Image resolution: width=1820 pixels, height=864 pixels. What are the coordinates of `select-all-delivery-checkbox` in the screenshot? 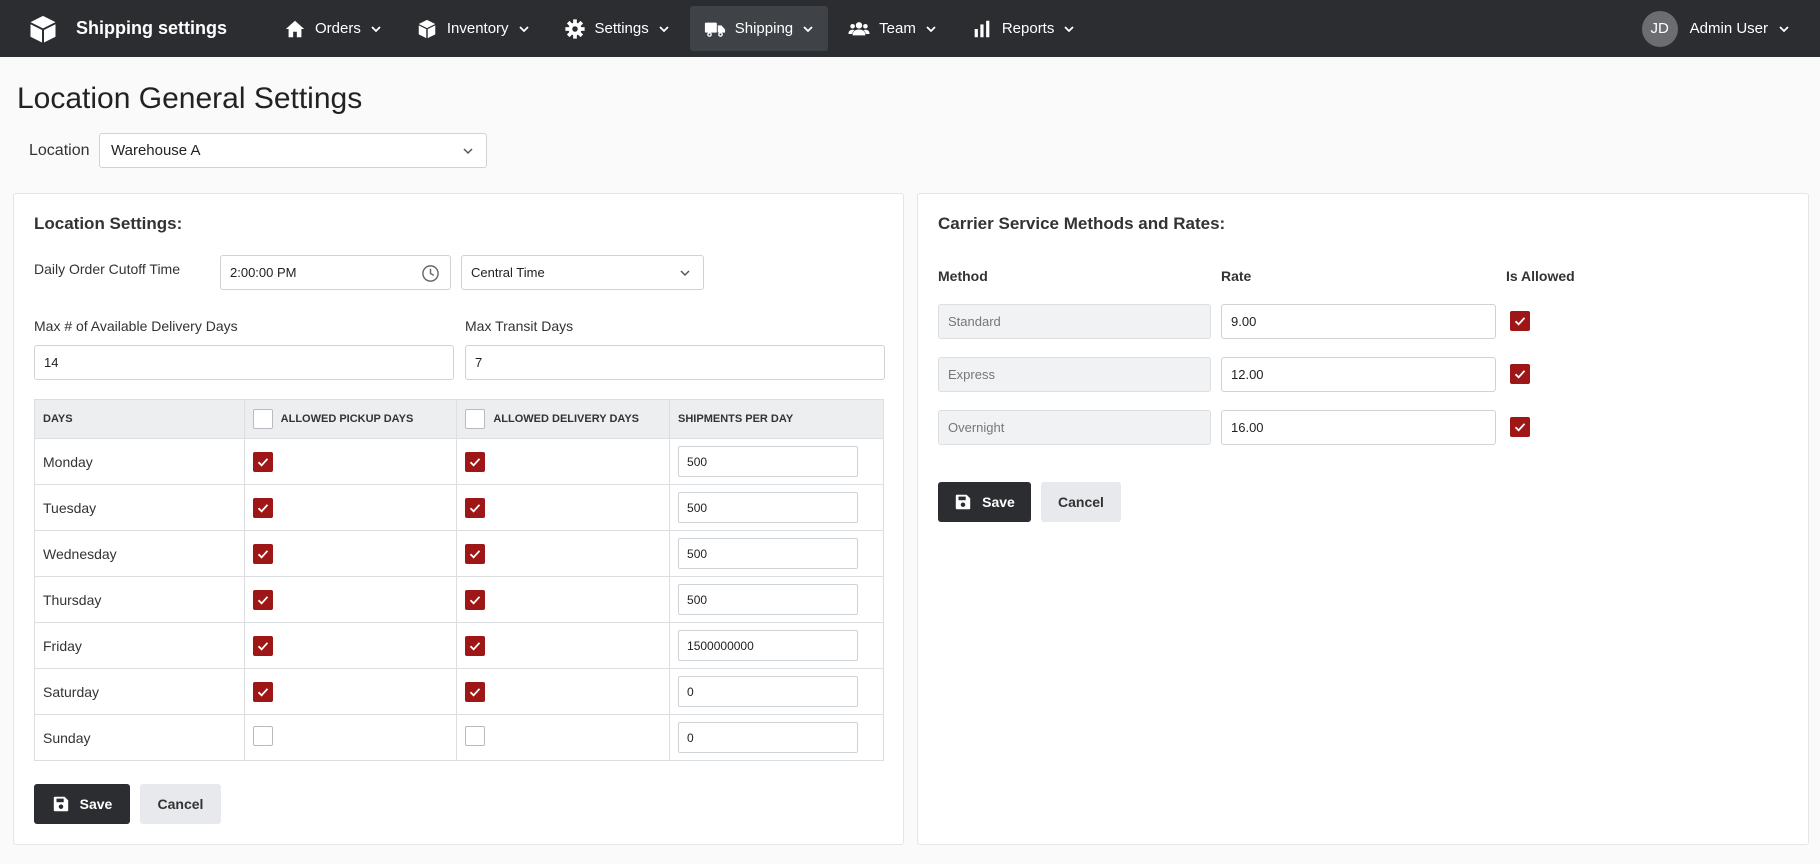 It's located at (475, 419).